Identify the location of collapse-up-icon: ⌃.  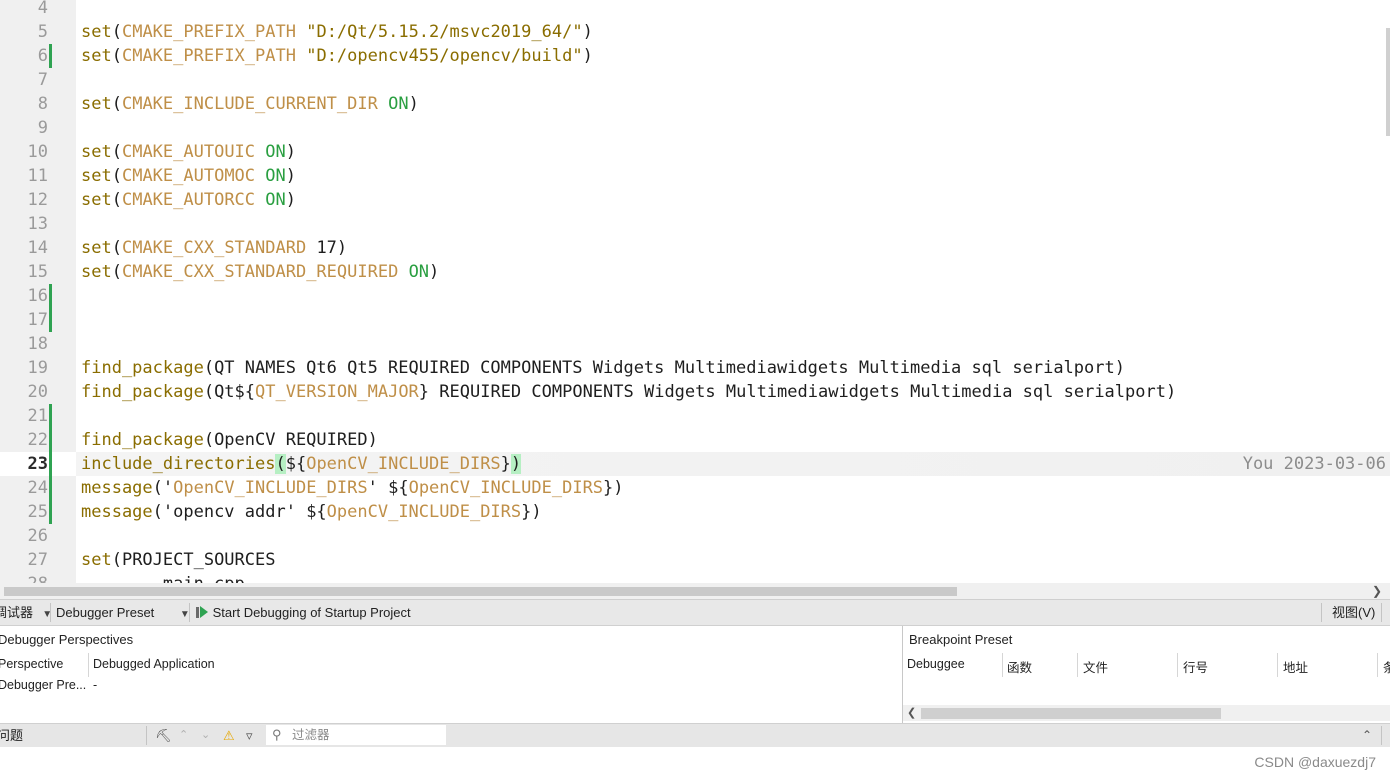
(1367, 735).